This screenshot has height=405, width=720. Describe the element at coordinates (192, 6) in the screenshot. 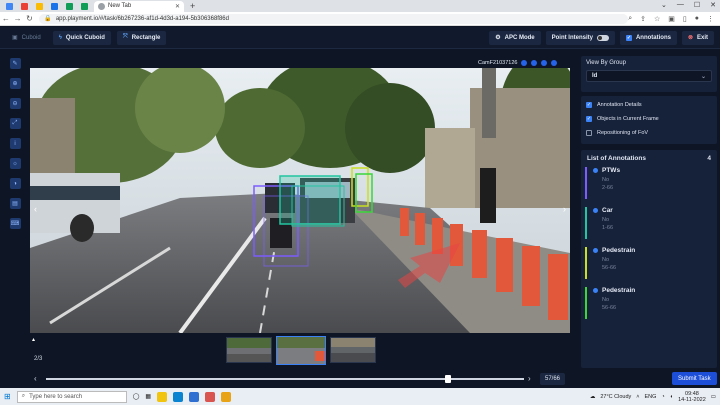

I see `new-tab-button: +` at that location.